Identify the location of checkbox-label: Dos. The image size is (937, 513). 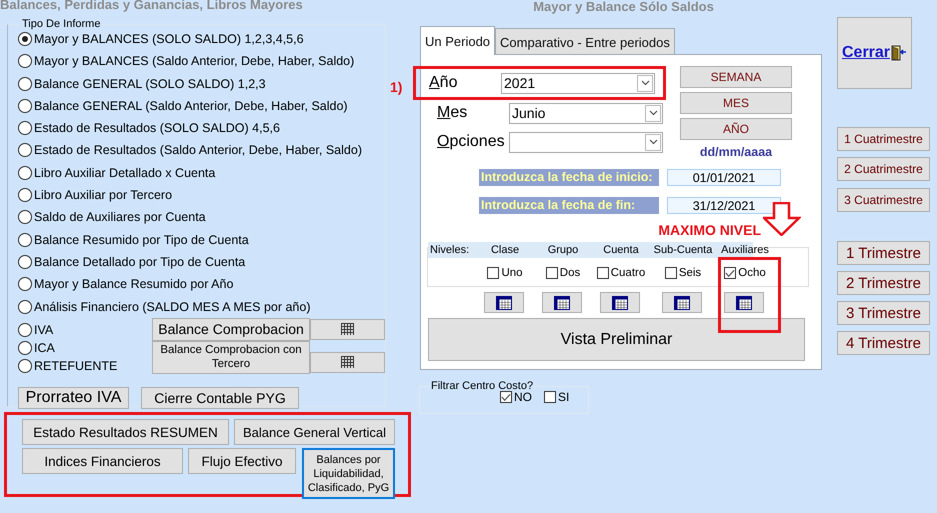
(570, 273).